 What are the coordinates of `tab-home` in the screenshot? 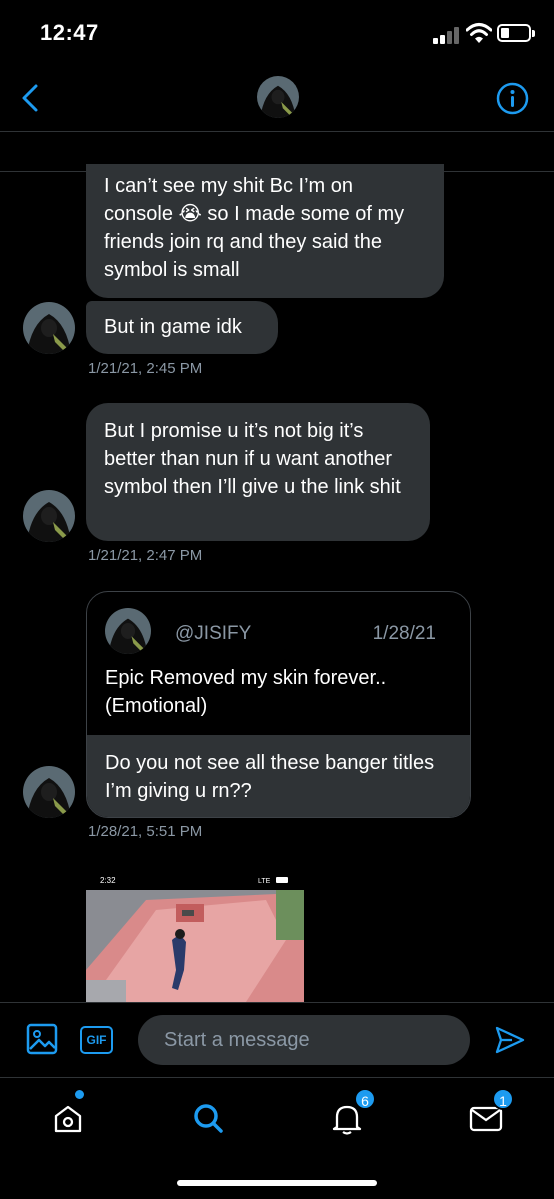 It's located at (68, 1114).